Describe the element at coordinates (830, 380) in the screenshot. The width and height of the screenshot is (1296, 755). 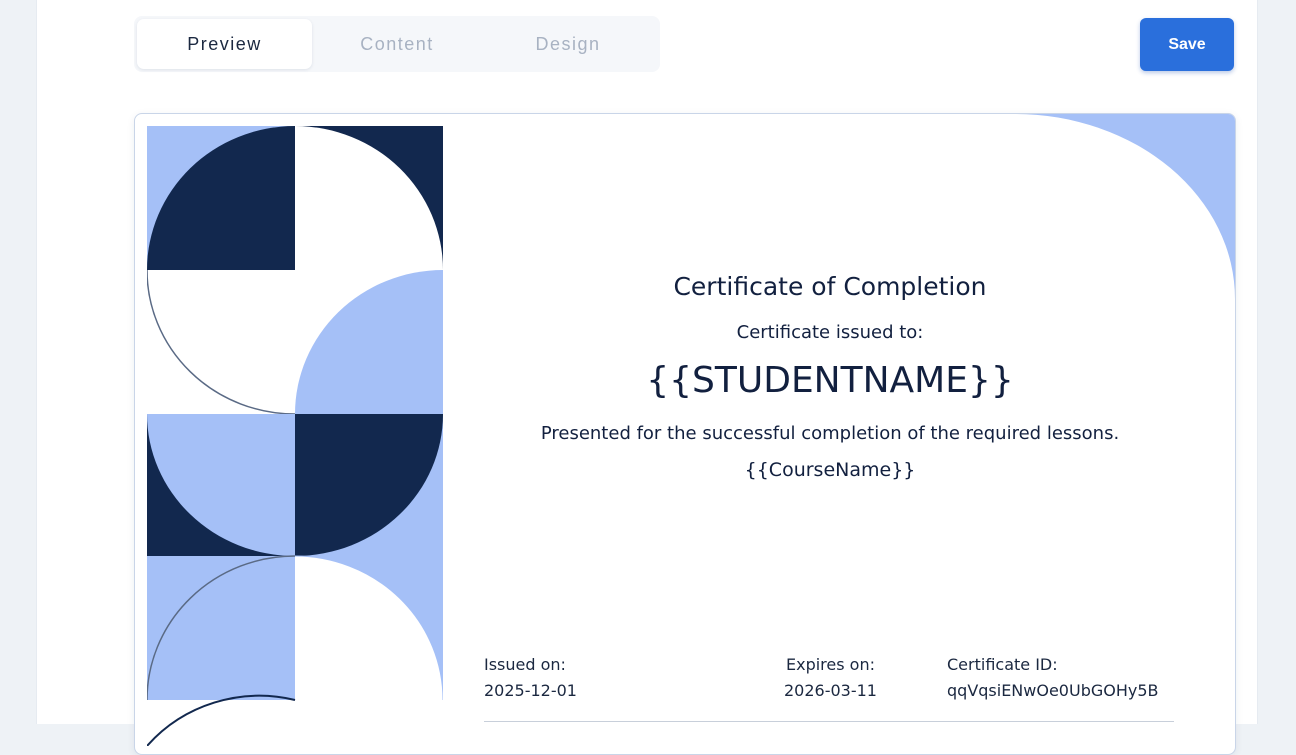
I see `student-name-placeholder: {{STUDENTNAME}}` at that location.